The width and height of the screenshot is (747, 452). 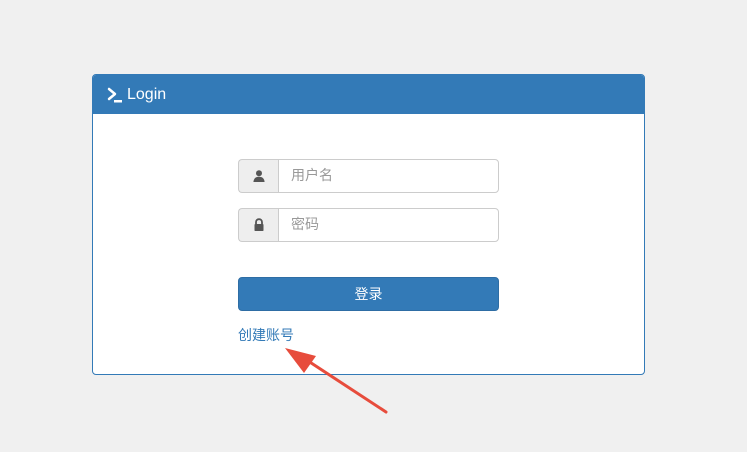 I want to click on lock-icon, so click(x=258, y=225).